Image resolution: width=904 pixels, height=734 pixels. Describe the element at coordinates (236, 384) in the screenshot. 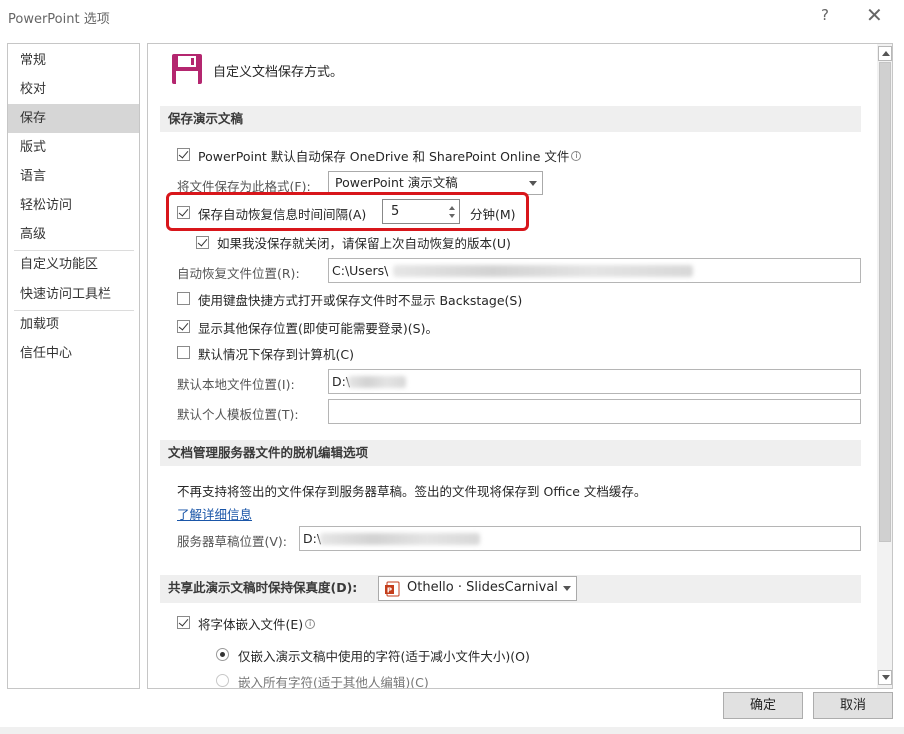

I see `default-local-location-label: 默认本地文件位置(I):` at that location.